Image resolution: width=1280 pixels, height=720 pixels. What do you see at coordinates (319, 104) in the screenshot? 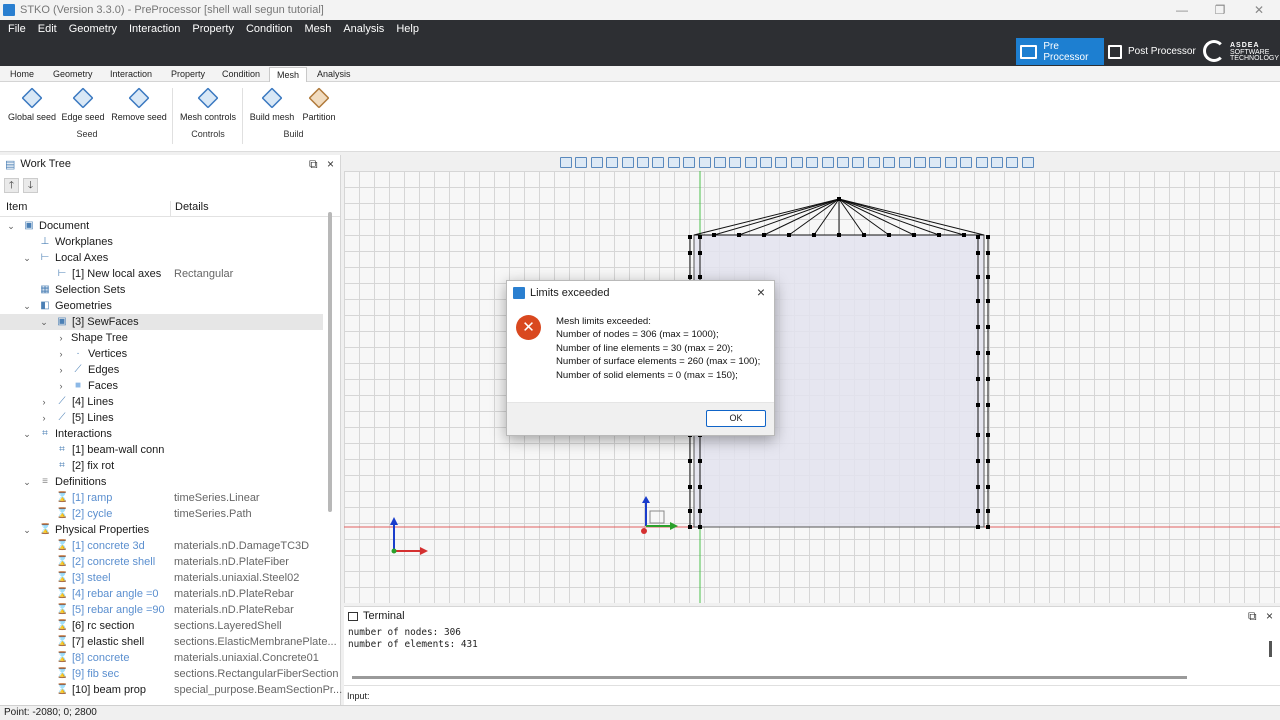
I see `partition-button: Partition` at bounding box center [319, 104].